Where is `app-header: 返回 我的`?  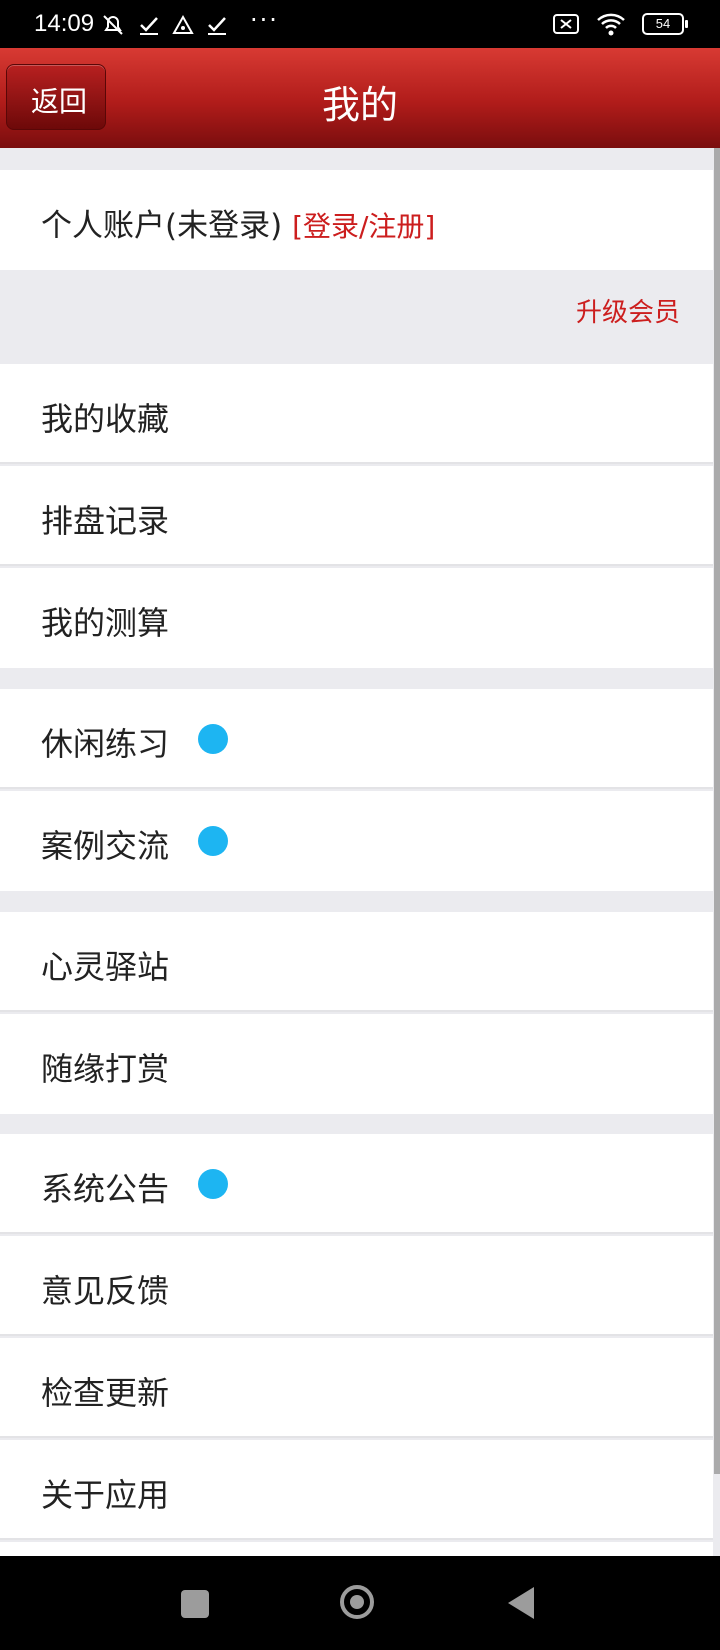 app-header: 返回 我的 is located at coordinates (360, 98).